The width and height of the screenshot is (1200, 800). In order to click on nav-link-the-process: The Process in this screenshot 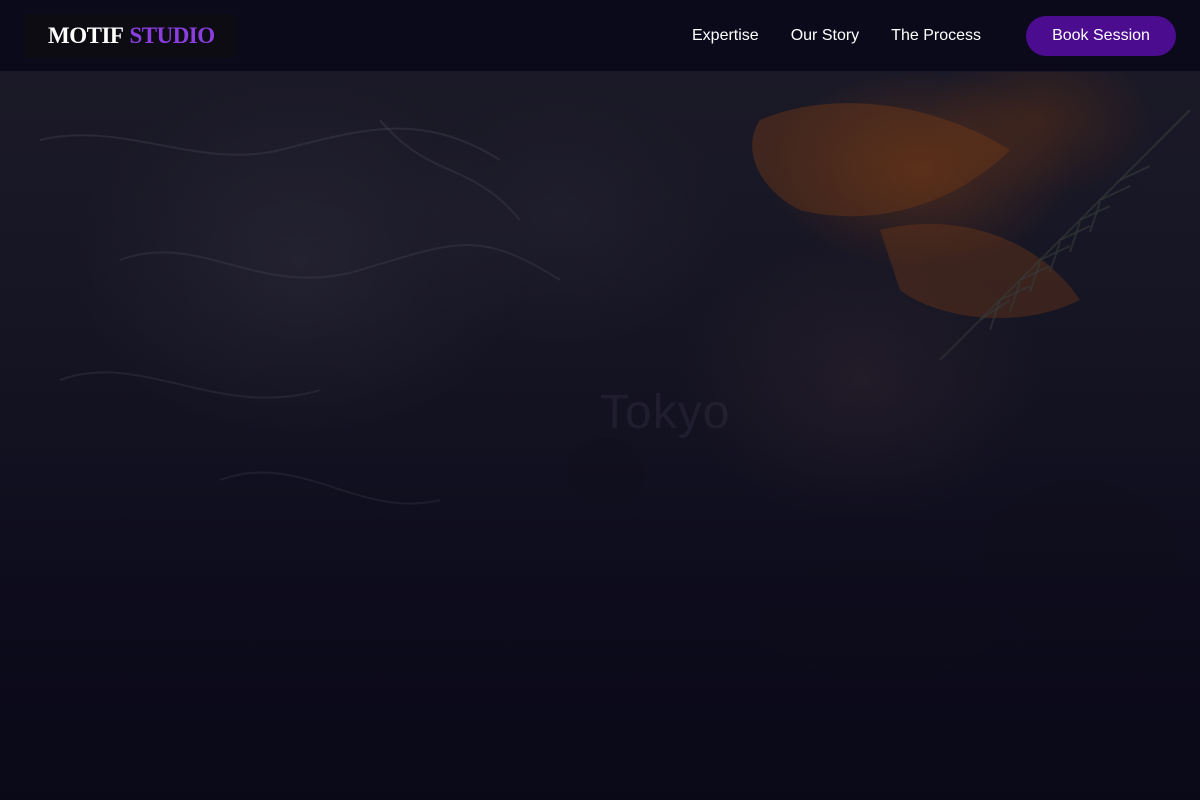, I will do `click(936, 36)`.